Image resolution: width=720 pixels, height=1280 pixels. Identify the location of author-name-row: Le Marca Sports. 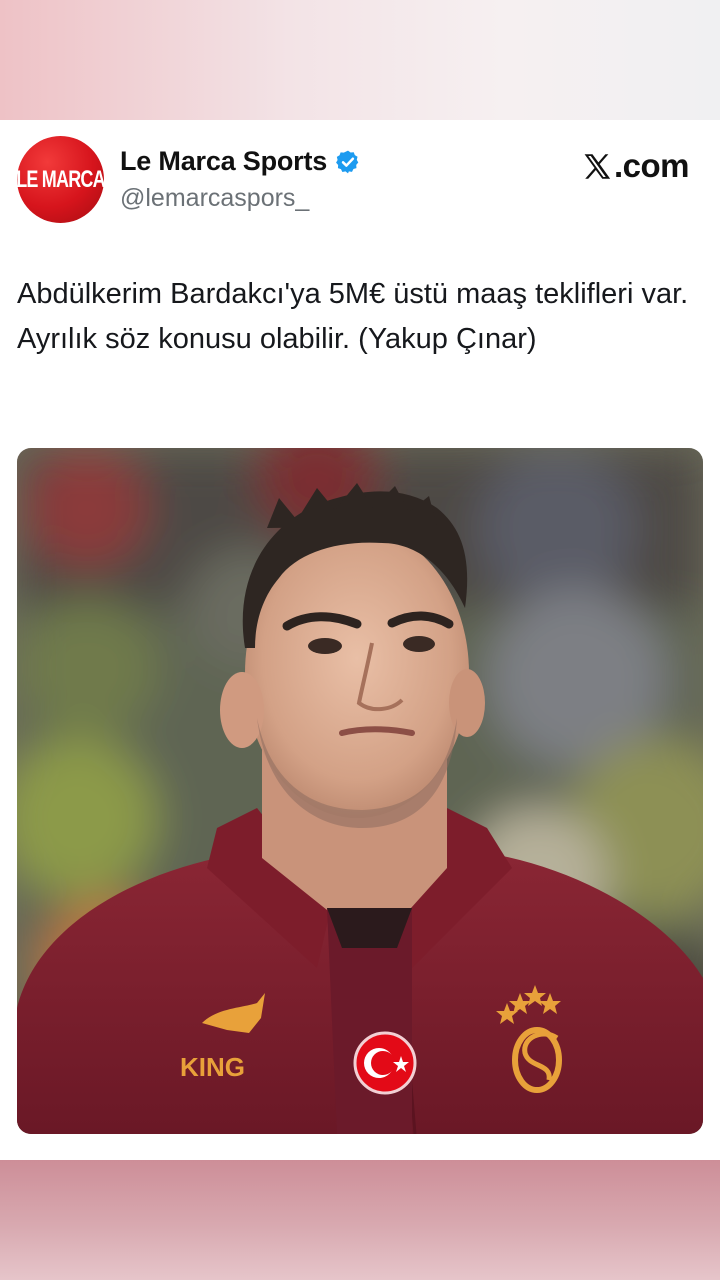
(240, 161).